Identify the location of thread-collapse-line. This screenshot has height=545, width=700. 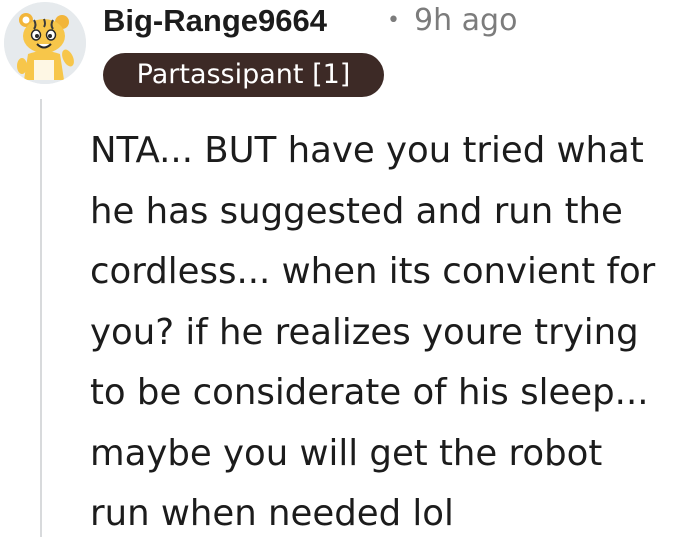
(41, 318).